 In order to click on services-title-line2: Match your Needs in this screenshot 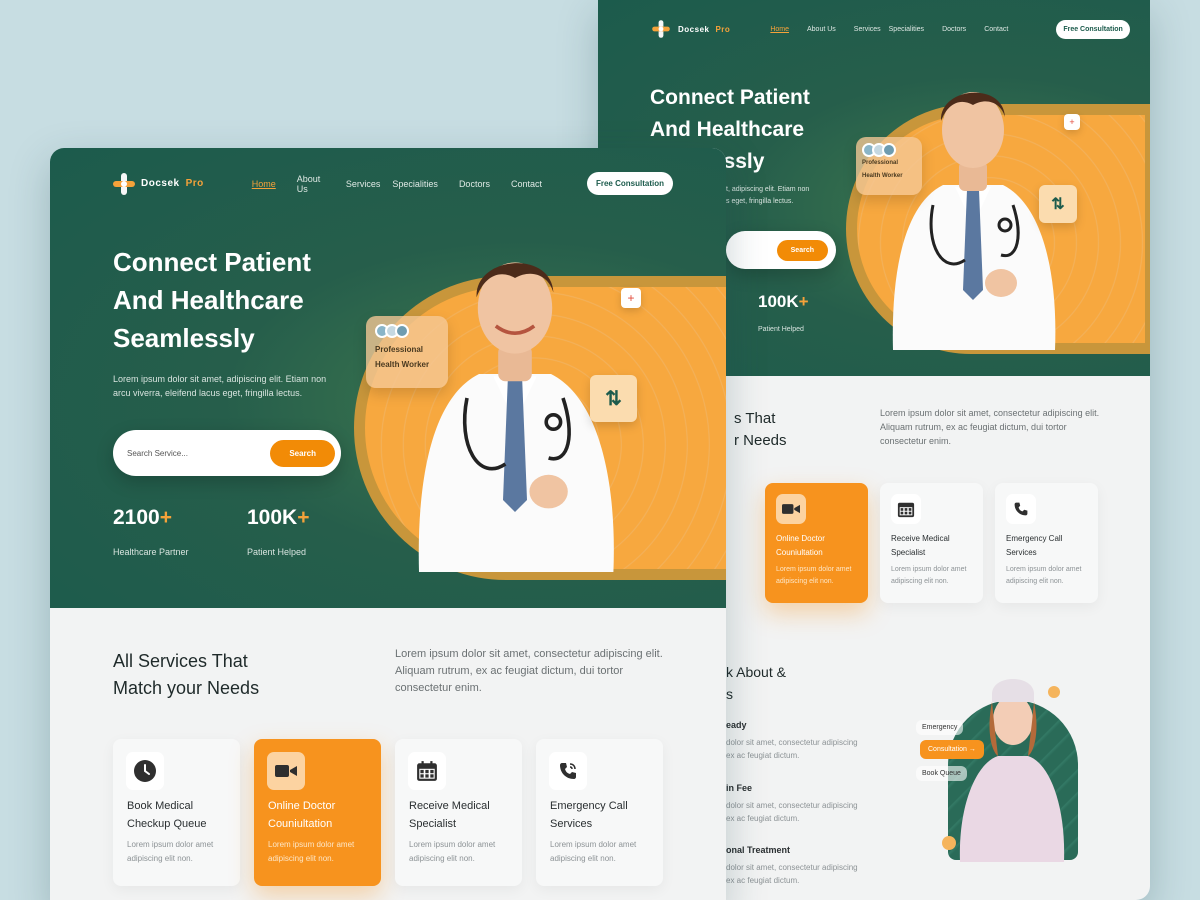, I will do `click(186, 688)`.